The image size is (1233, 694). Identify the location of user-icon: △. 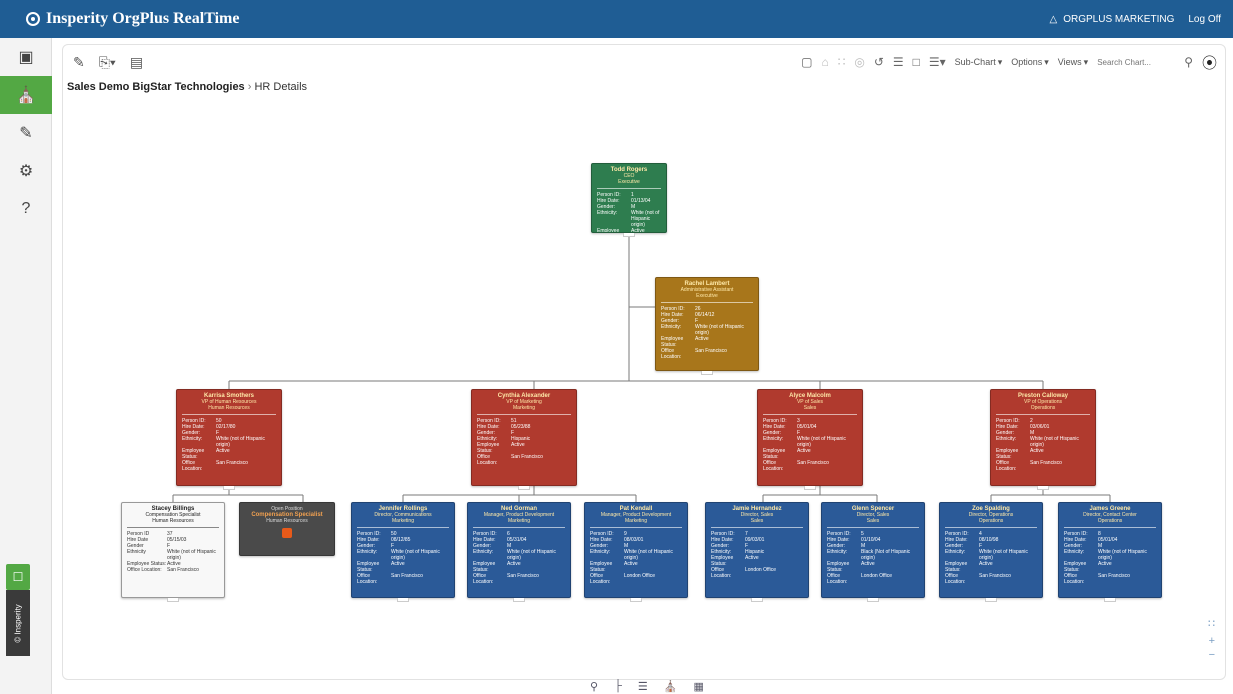
(1053, 19).